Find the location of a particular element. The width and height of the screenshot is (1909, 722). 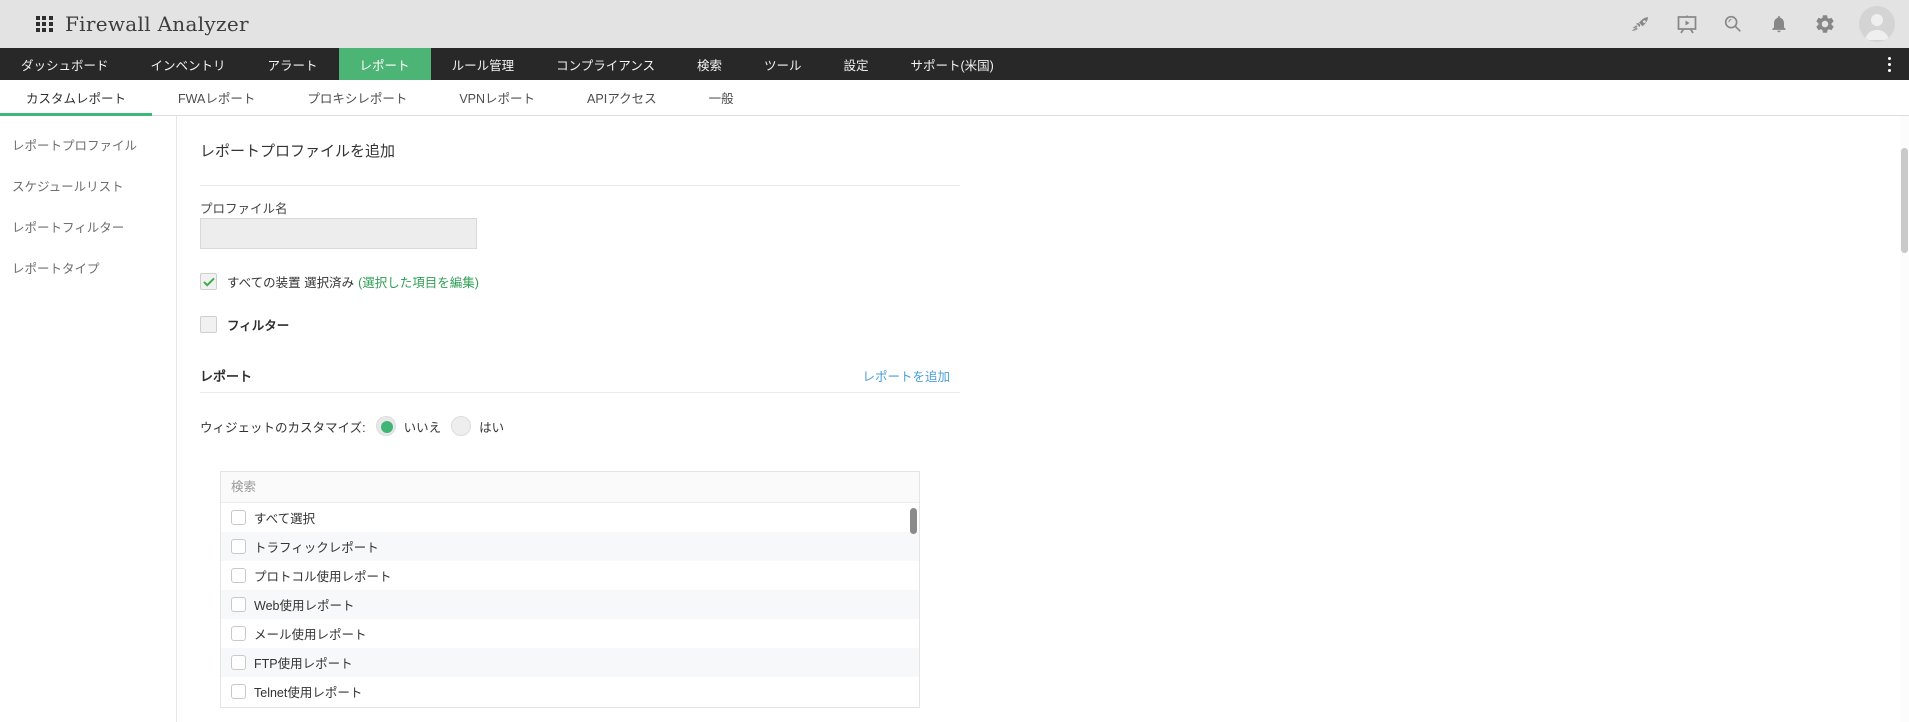

ftp-usage-checkbox is located at coordinates (238, 662).